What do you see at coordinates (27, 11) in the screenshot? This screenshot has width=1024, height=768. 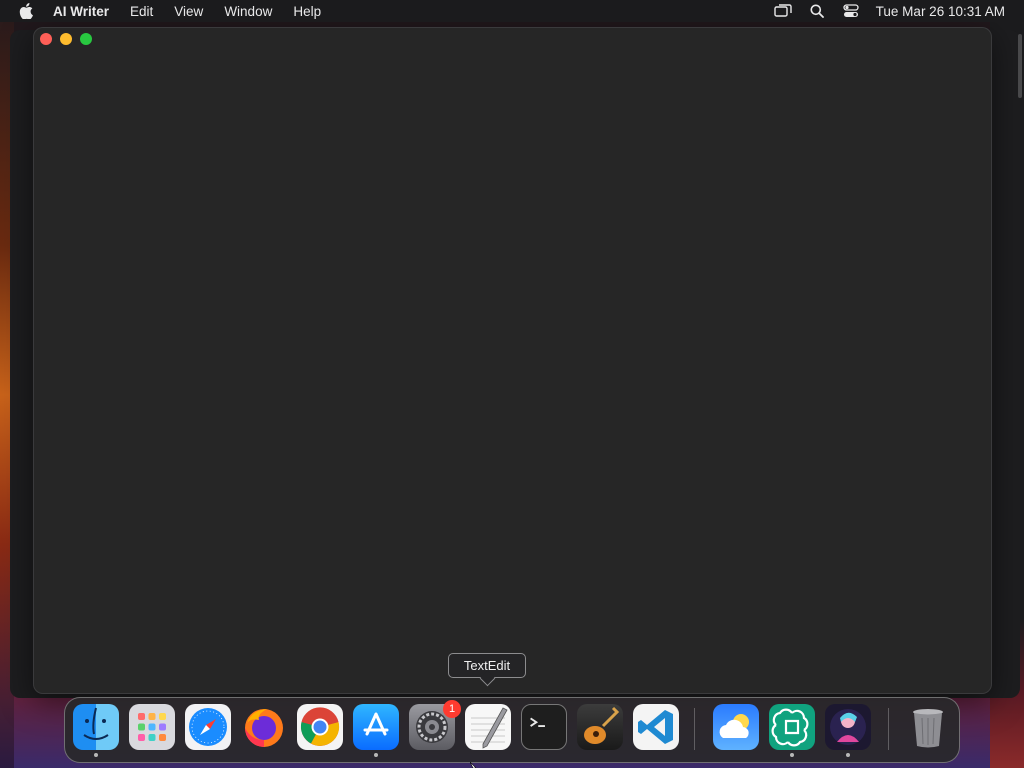 I see `apple-menu-icon` at bounding box center [27, 11].